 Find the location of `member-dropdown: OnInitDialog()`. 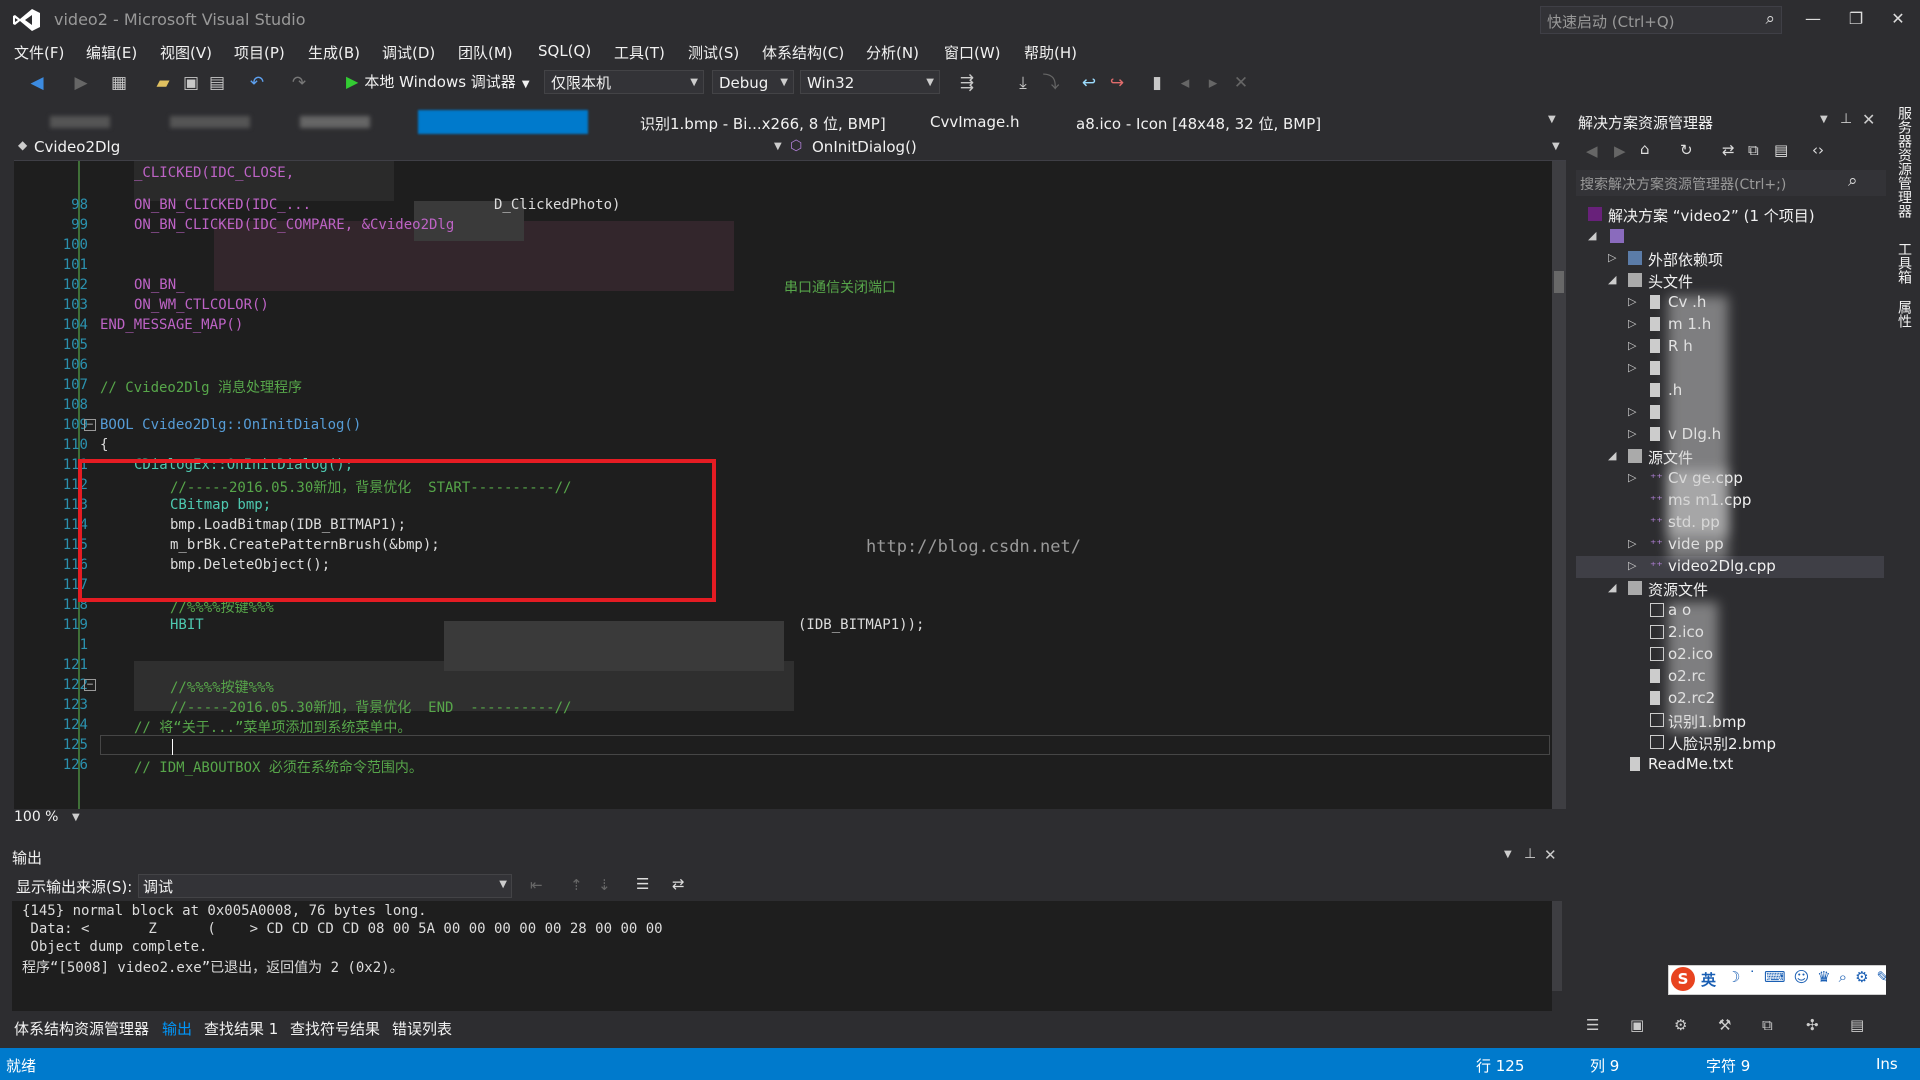

member-dropdown: OnInitDialog() is located at coordinates (864, 147).